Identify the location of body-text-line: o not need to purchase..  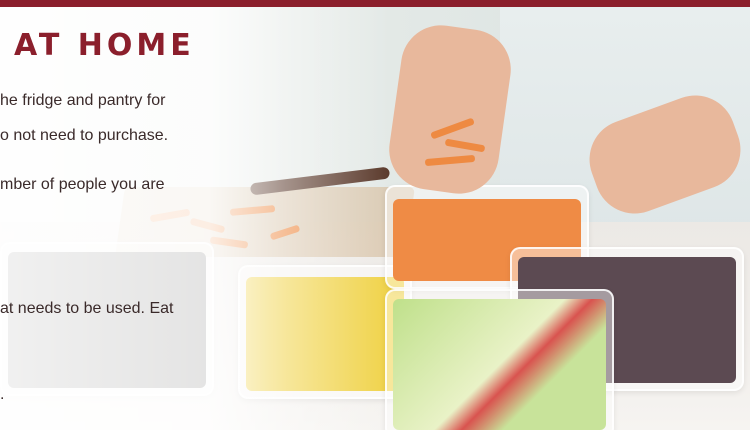
(84, 135).